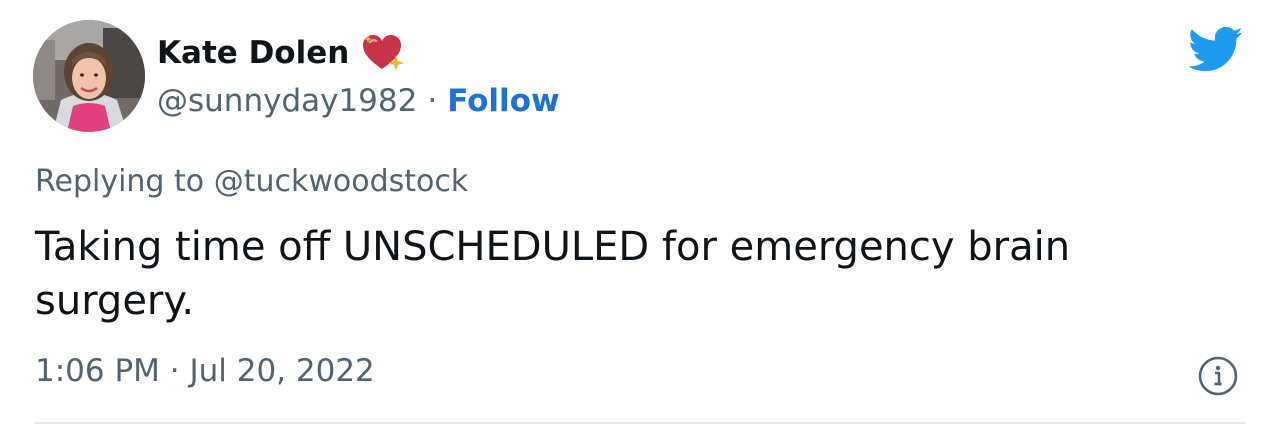 Image resolution: width=1278 pixels, height=438 pixels. Describe the element at coordinates (503, 101) in the screenshot. I see `follow-button: Follow` at that location.